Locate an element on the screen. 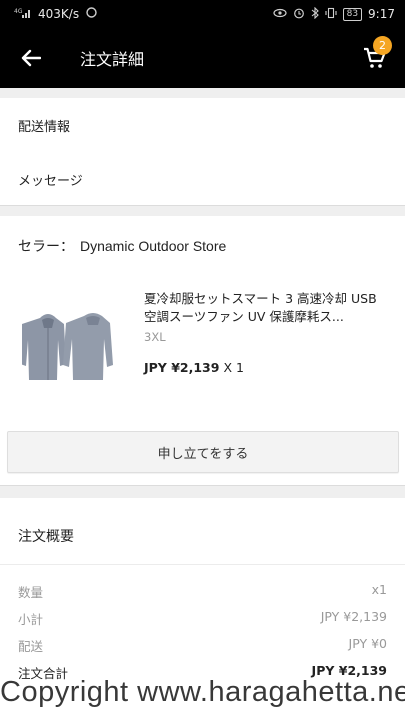 This screenshot has width=405, height=720. summary-value: JPY ¥0 is located at coordinates (367, 643).